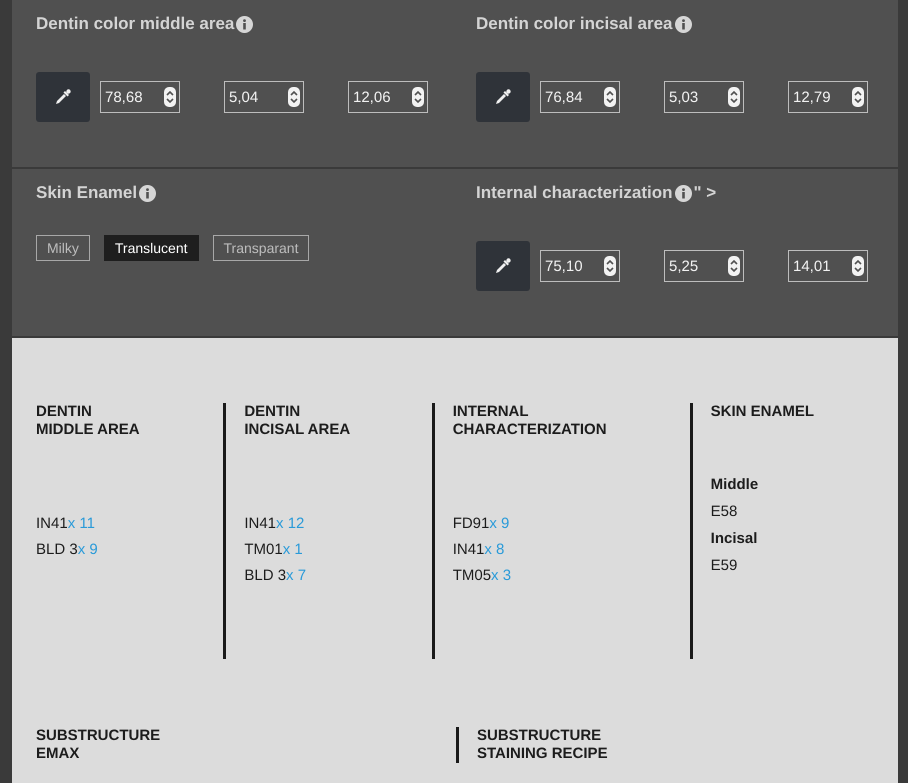 This screenshot has height=783, width=908. I want to click on number-field: 5,25, so click(704, 266).